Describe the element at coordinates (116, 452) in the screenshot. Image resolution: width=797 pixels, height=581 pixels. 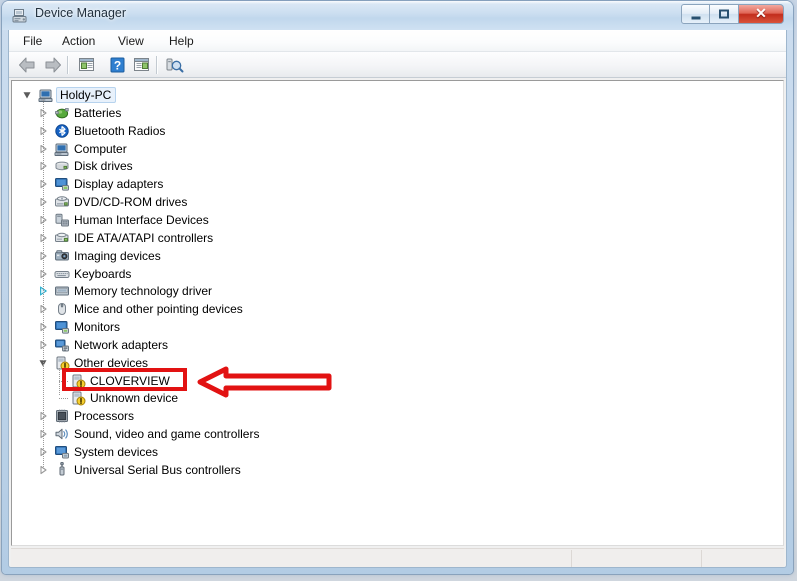
I see `tree-item-label: System devices` at that location.